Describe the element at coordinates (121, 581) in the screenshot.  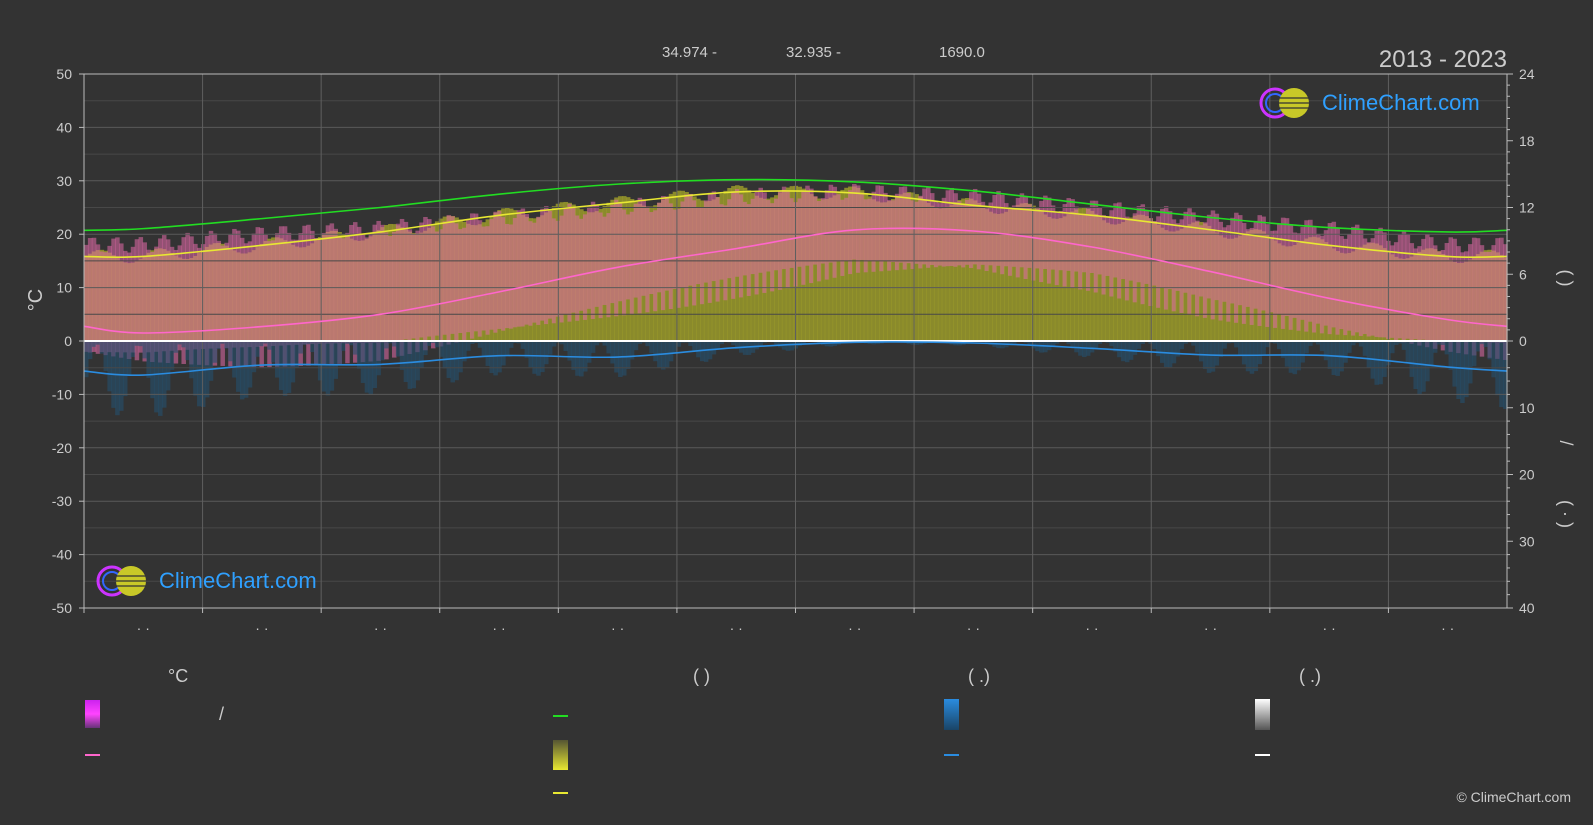
I see `logo-icon` at that location.